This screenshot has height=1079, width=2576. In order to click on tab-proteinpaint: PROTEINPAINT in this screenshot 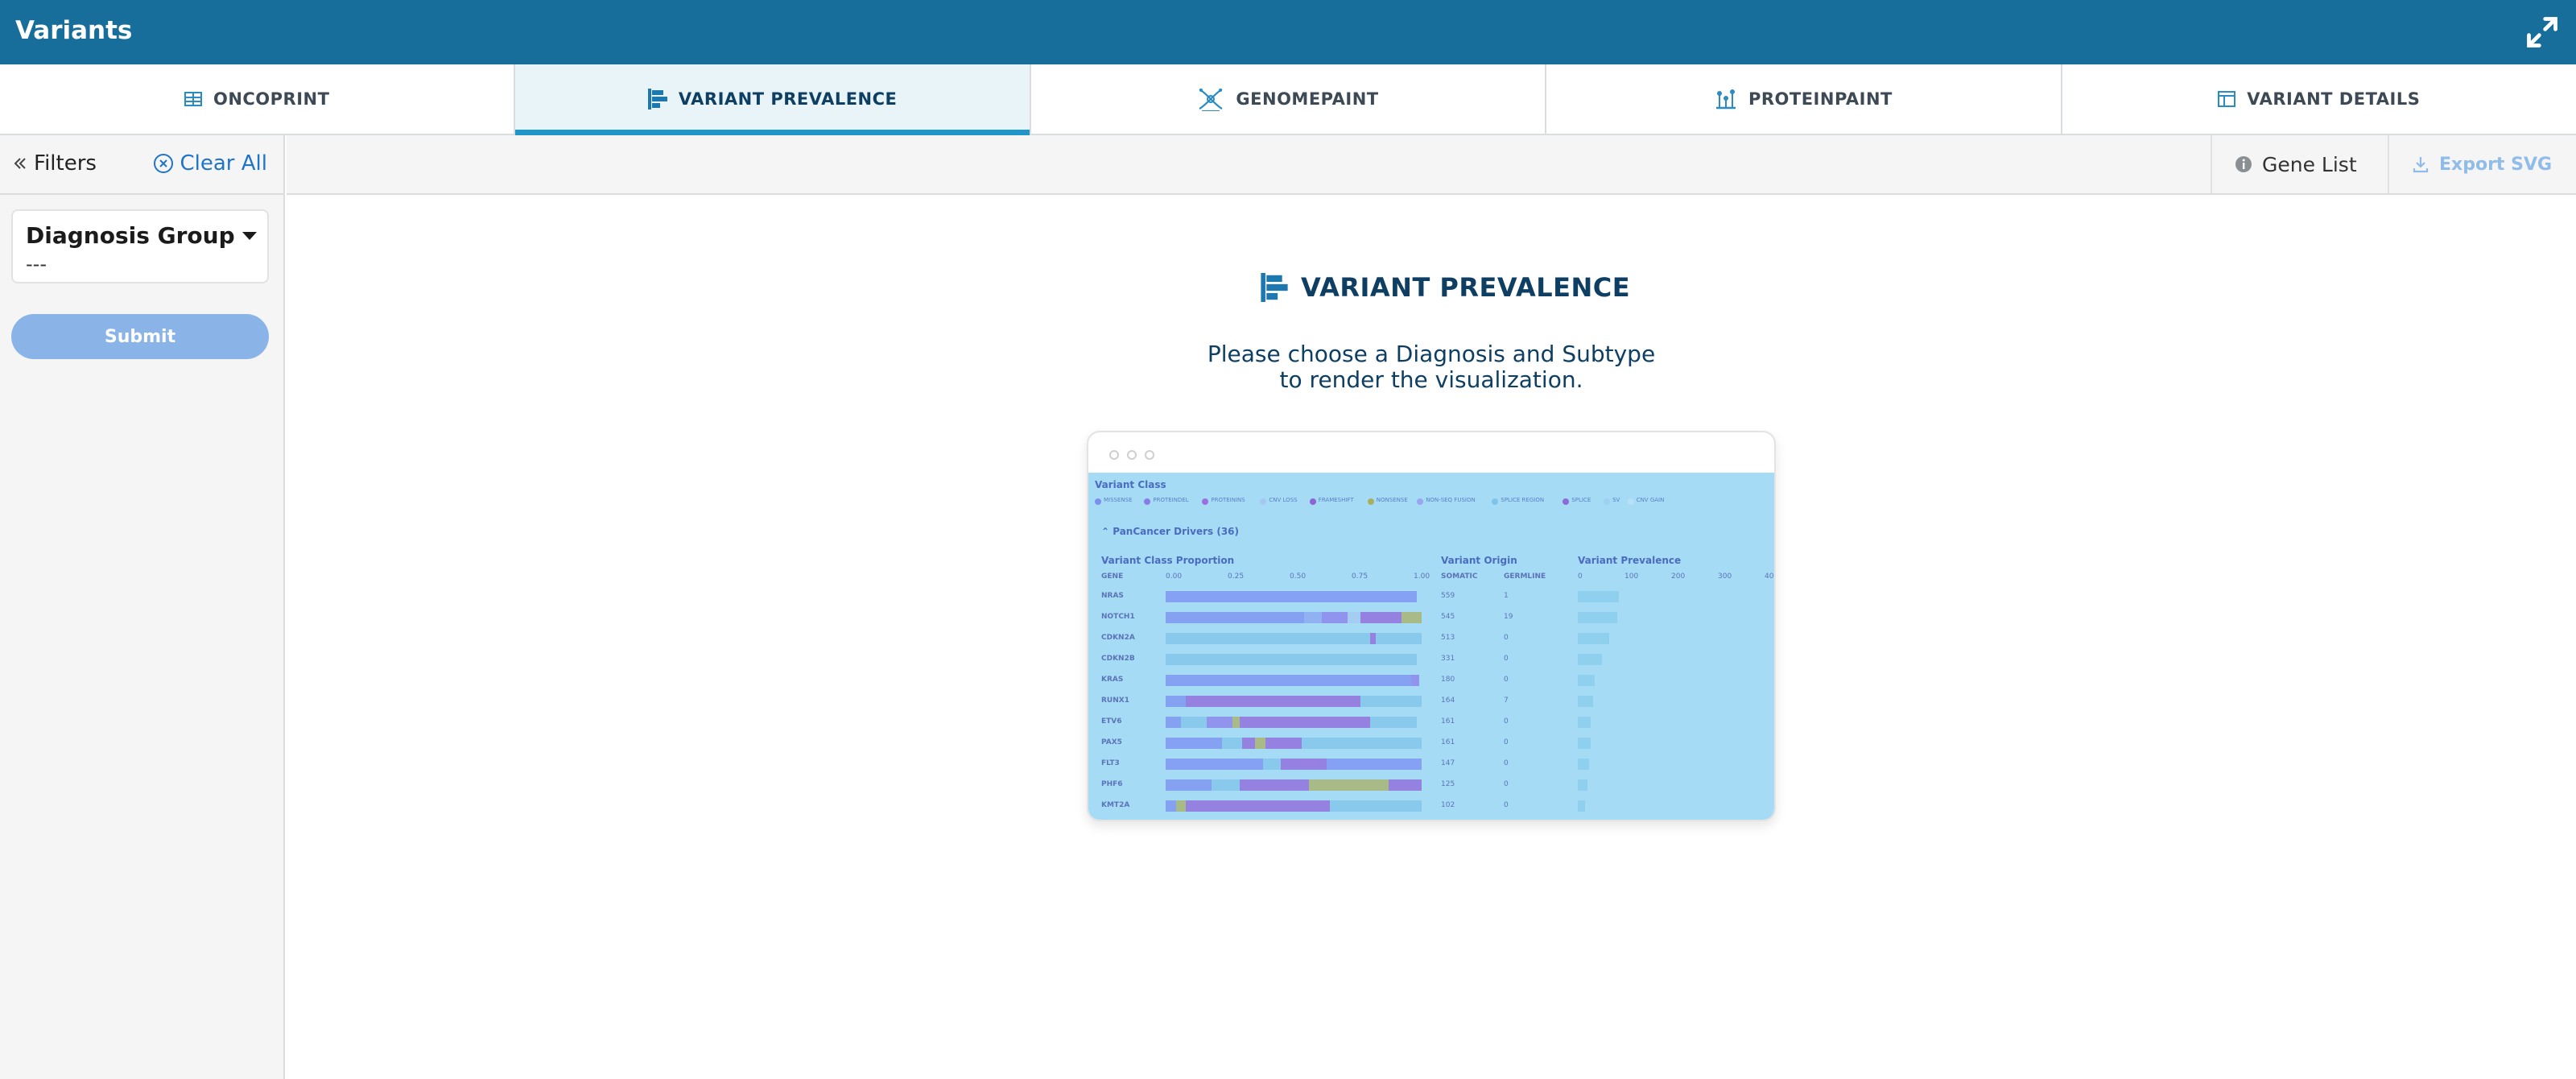, I will do `click(1804, 99)`.